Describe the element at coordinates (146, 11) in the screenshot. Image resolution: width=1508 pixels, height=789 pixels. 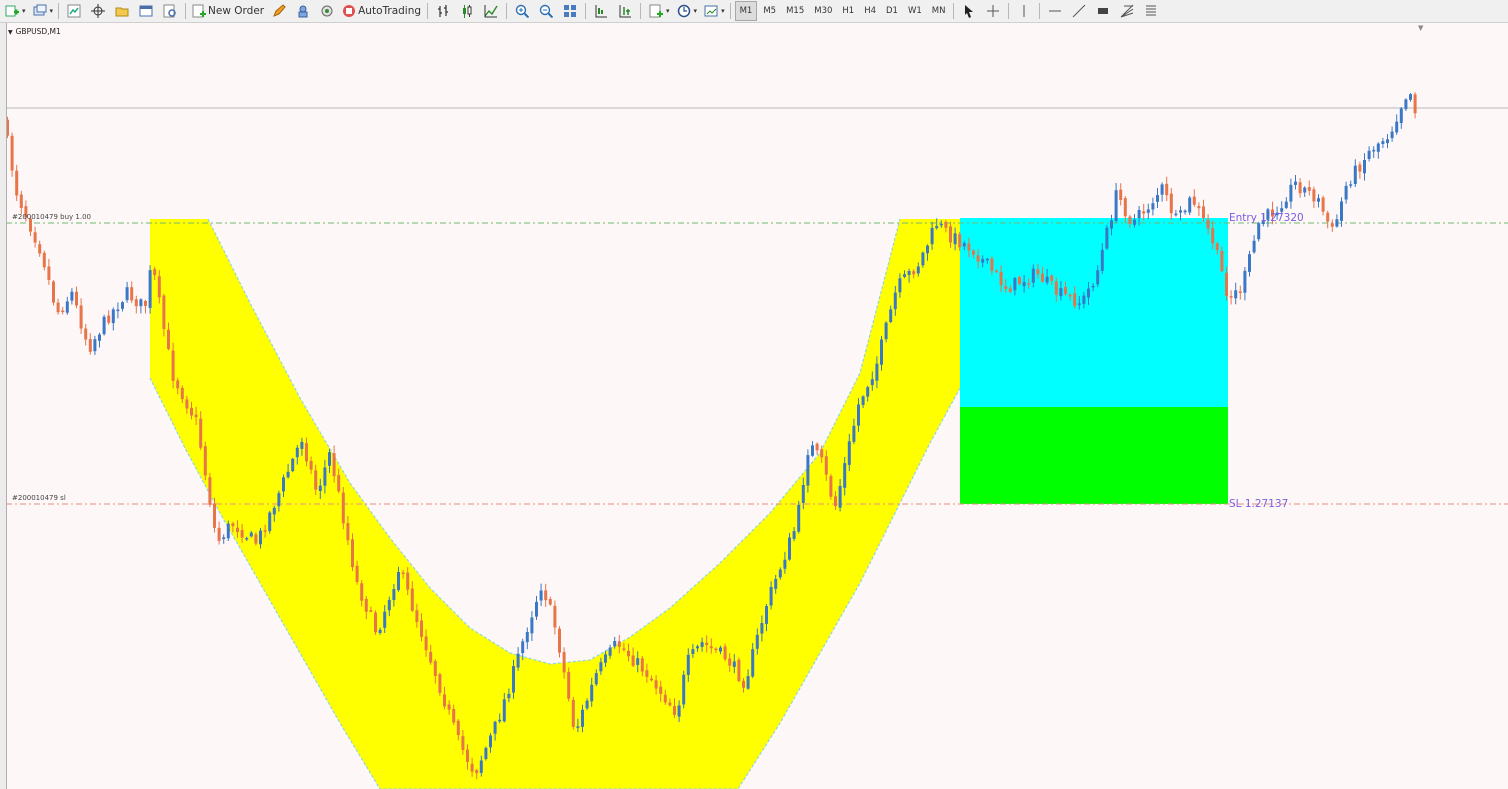
I see `terminal-window-icon` at that location.